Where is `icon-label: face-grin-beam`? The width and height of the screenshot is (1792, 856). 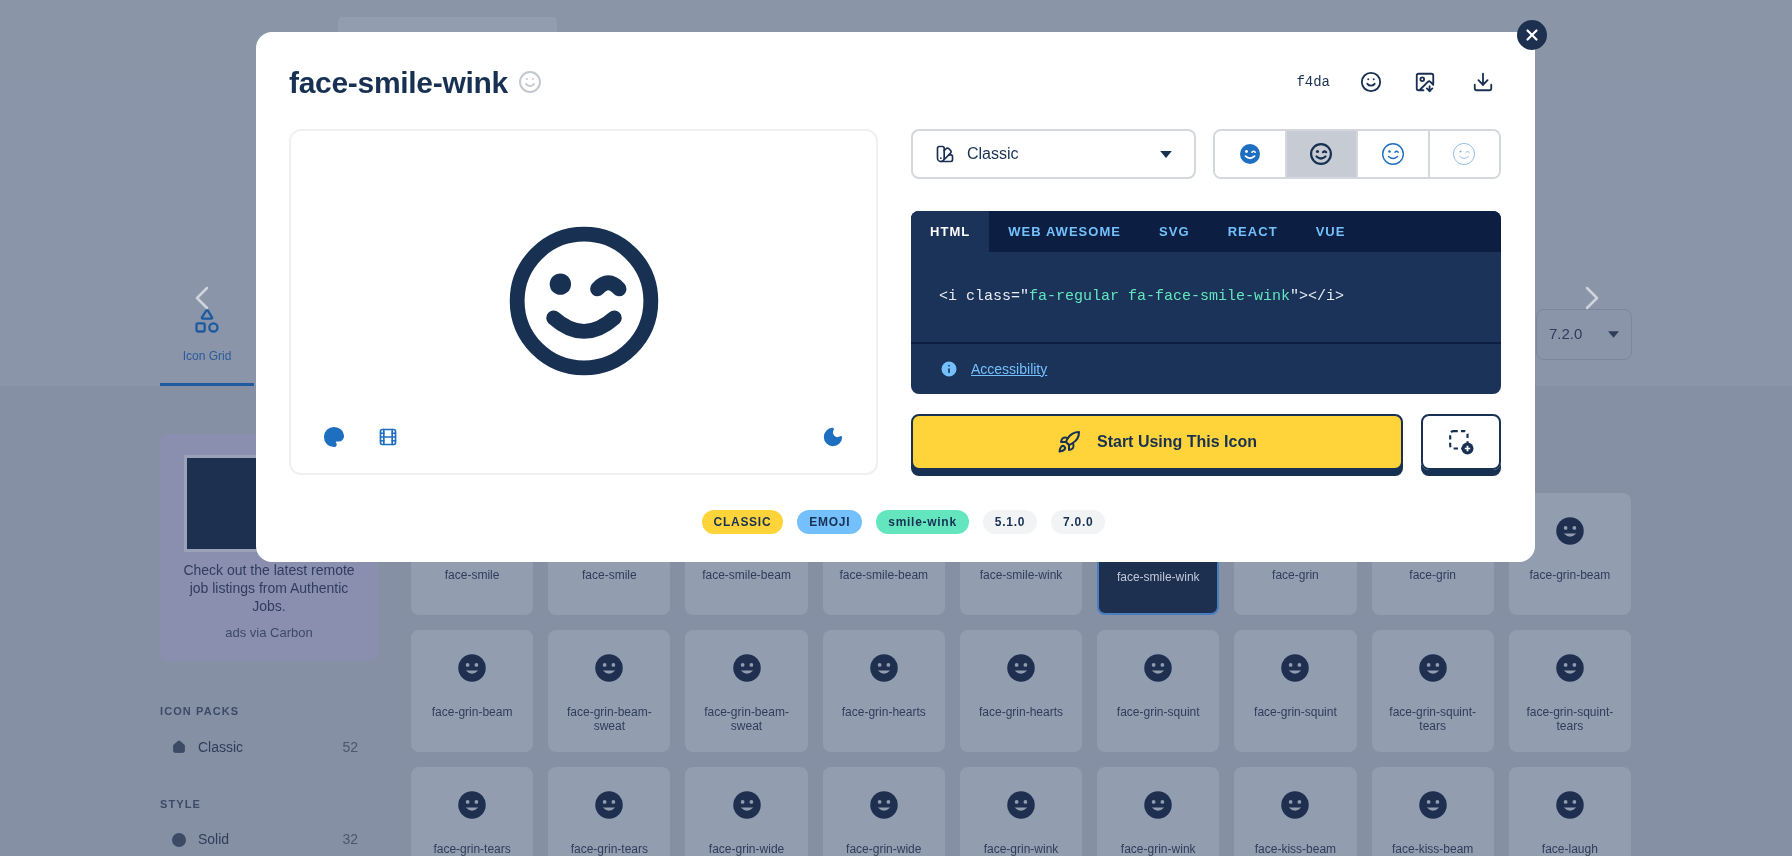
icon-label: face-grin-beam is located at coordinates (1570, 575).